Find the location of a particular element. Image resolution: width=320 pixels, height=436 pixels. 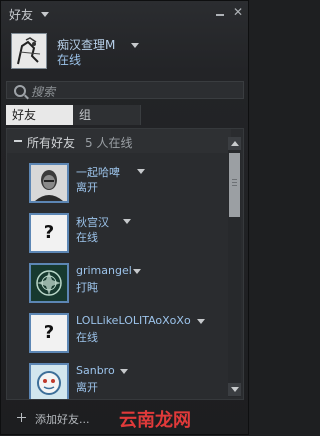

tab-friends: 好友 is located at coordinates (39, 115).